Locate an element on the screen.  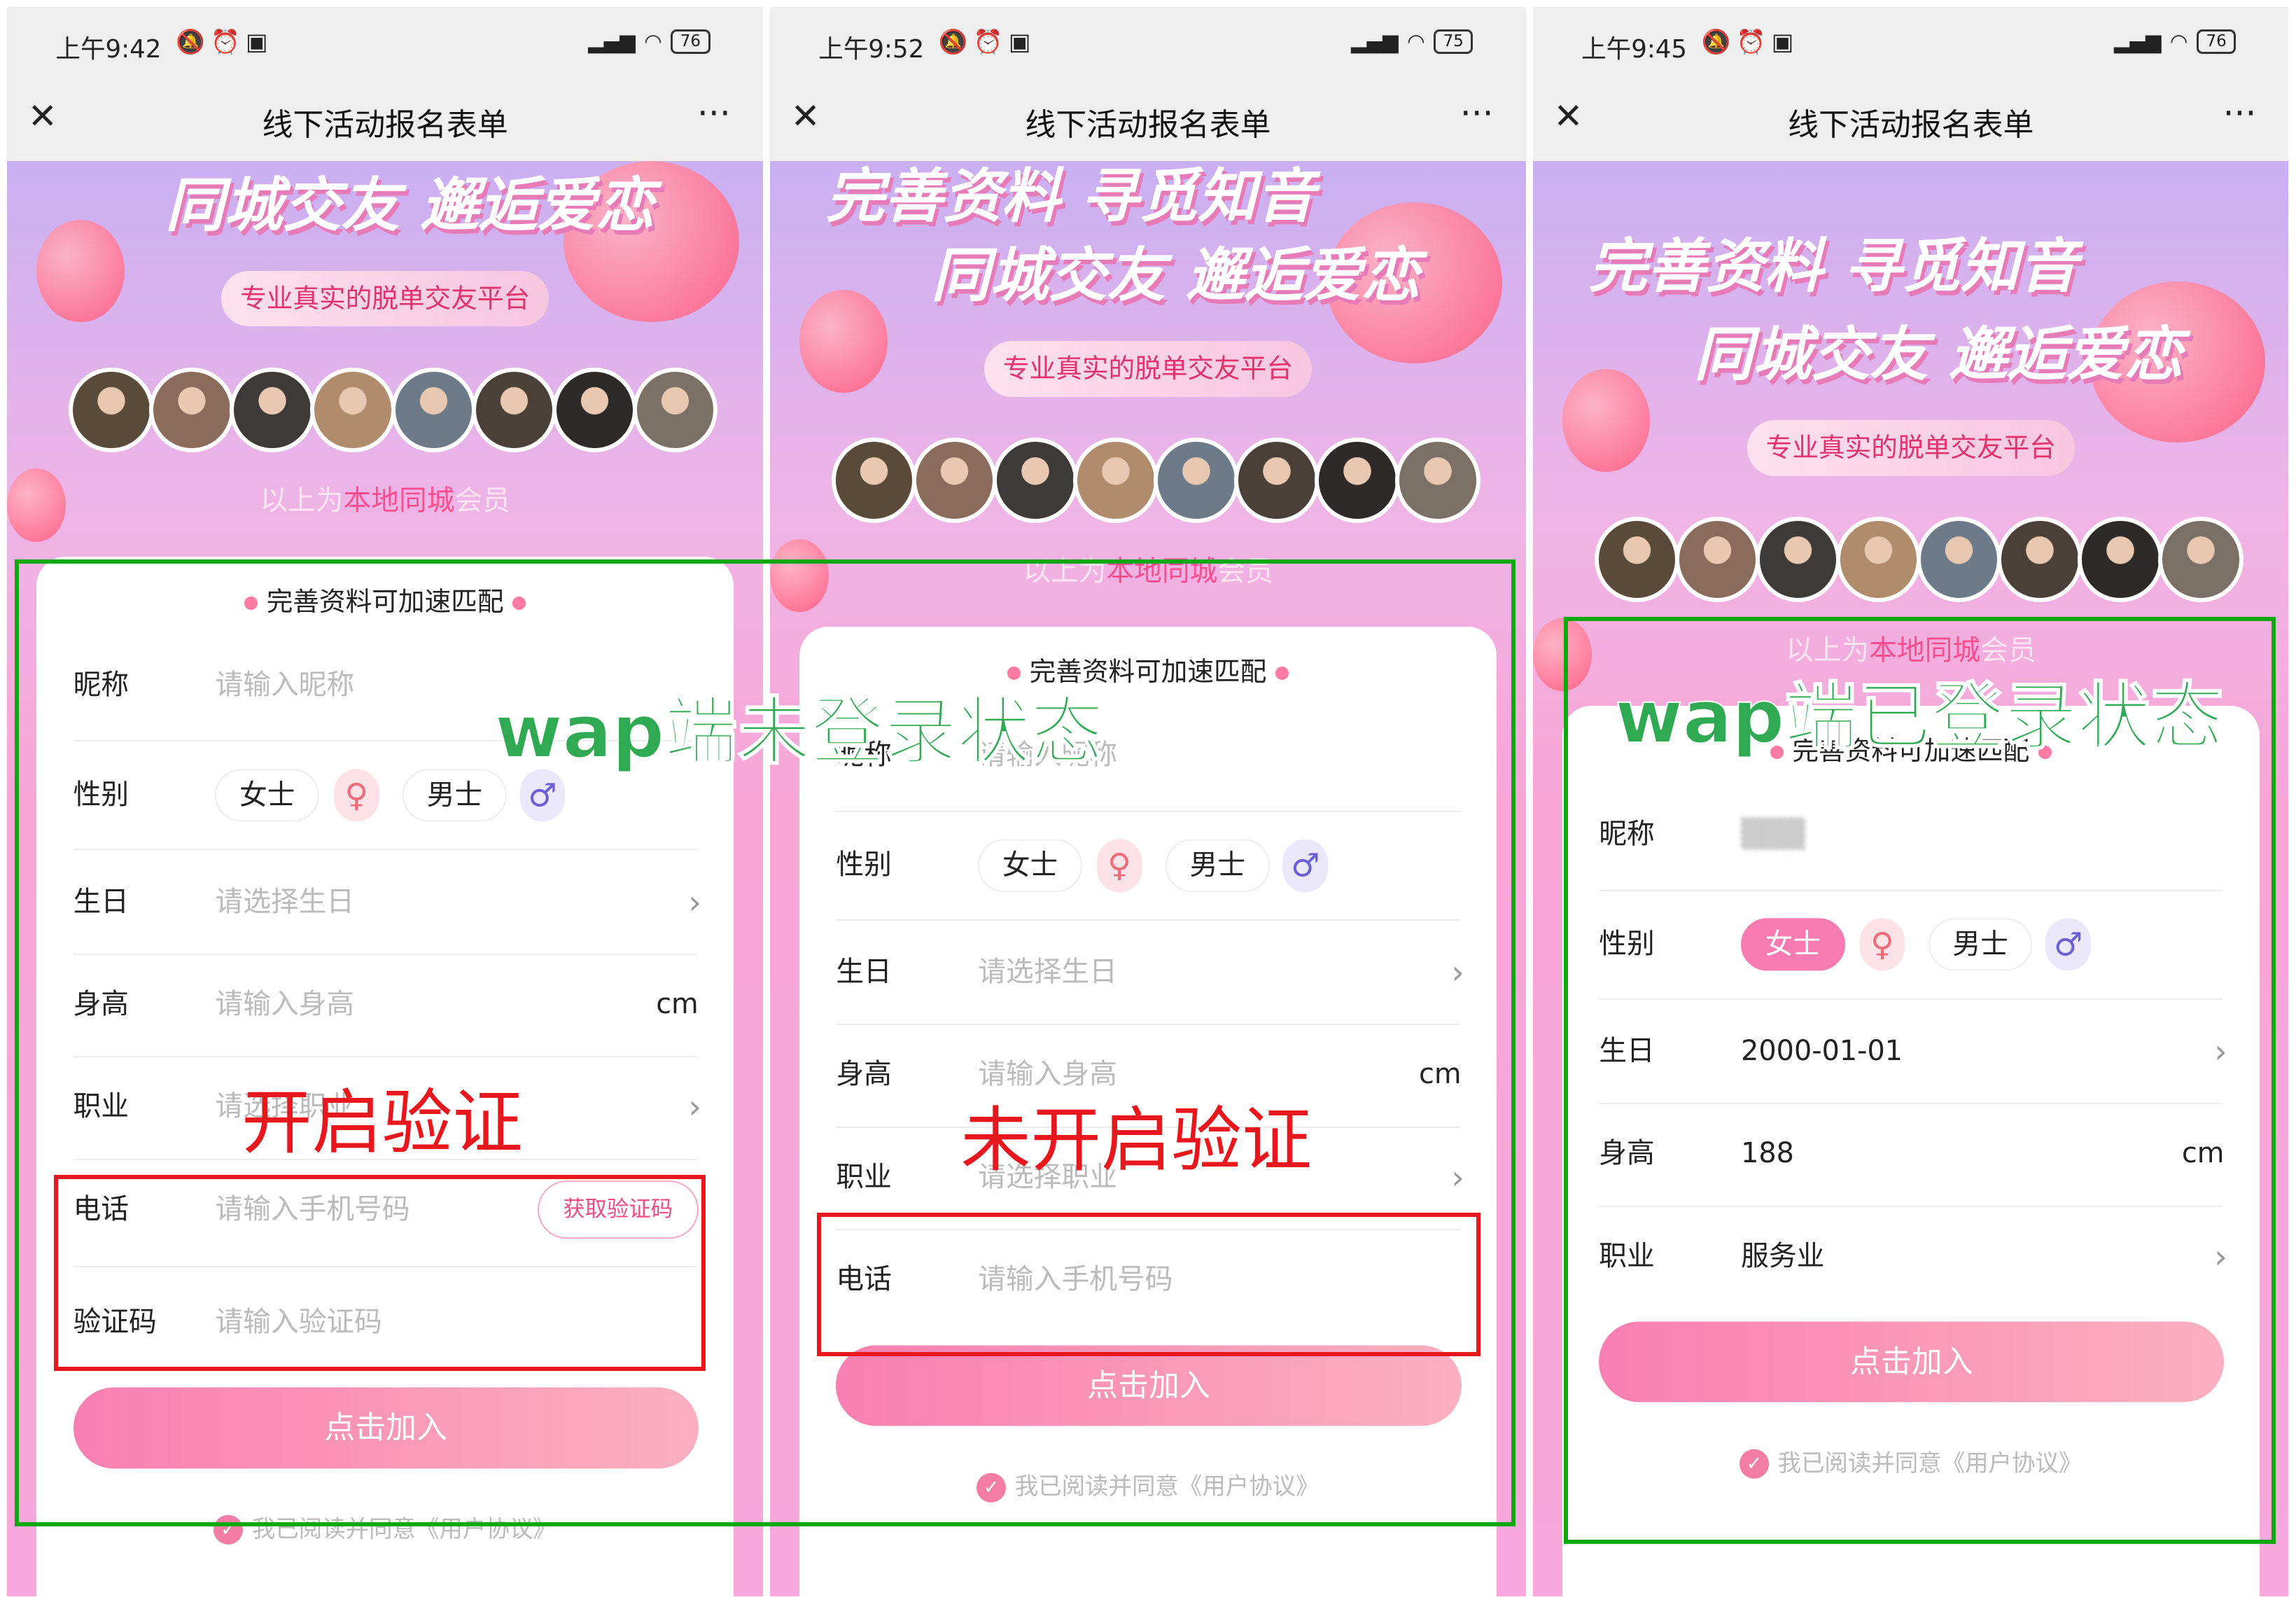
members-caption: 以上为本地同城会员 is located at coordinates (1910, 651).